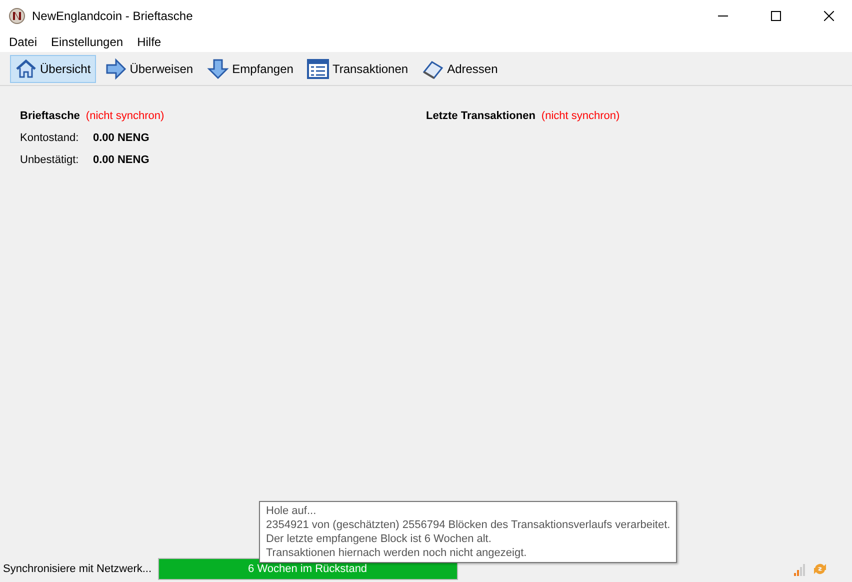  I want to click on progress-text: 6 Wochen im Rückstand, so click(308, 569).